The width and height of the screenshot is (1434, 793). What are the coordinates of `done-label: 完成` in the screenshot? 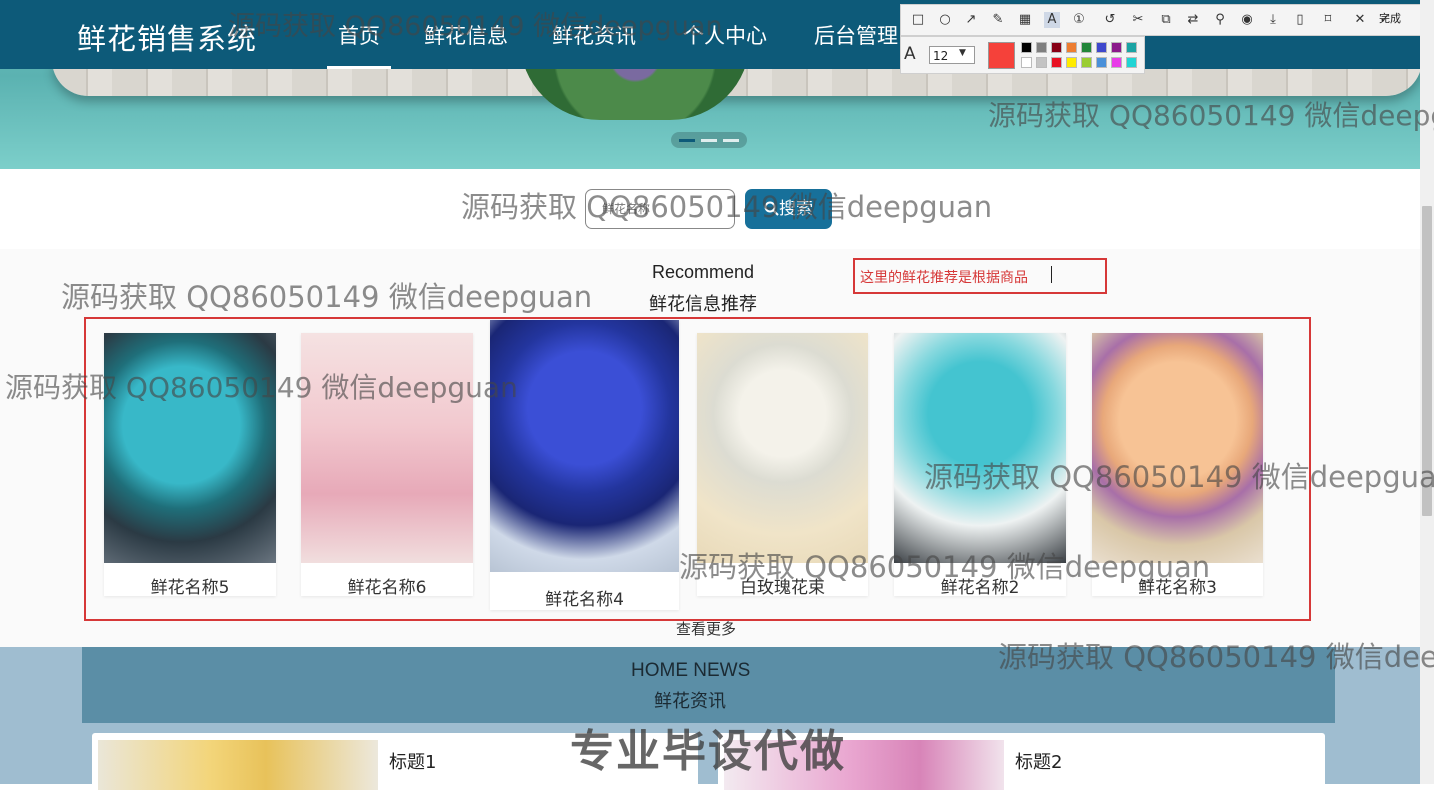 It's located at (1390, 18).